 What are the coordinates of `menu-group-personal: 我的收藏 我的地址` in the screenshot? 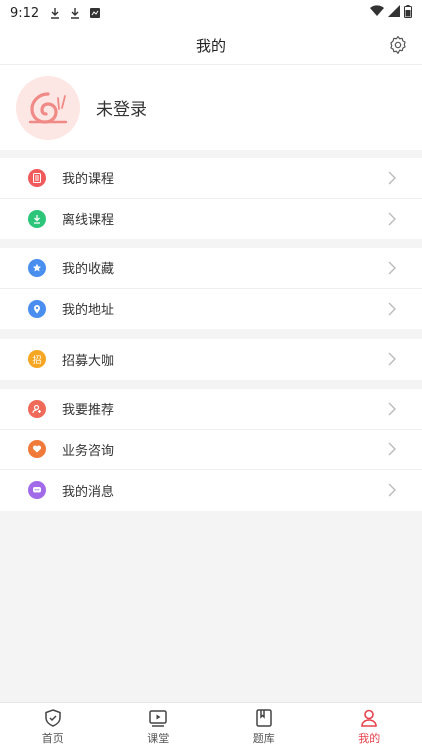 It's located at (211, 288).